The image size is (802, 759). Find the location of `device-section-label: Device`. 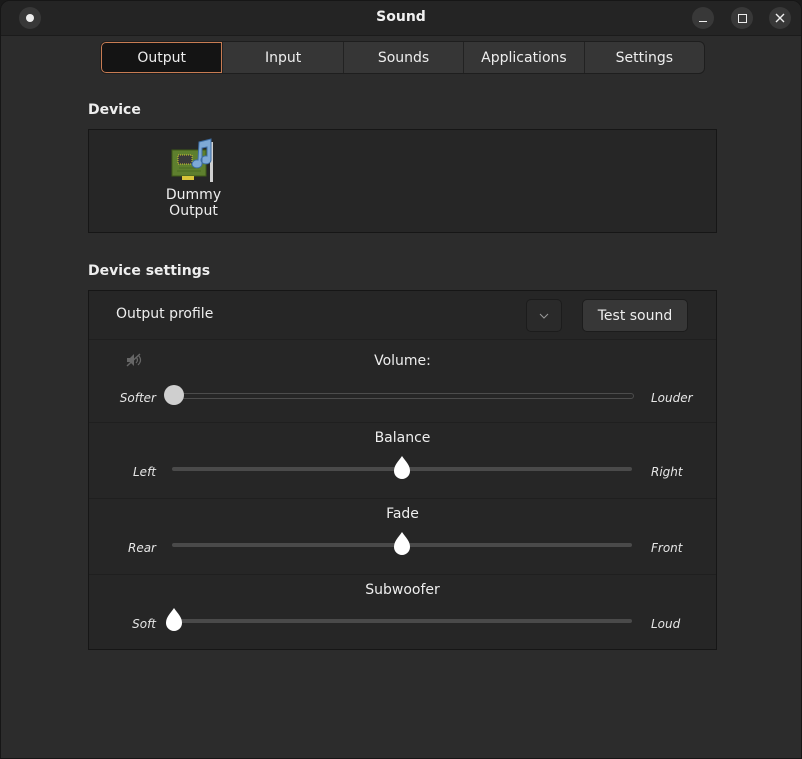

device-section-label: Device is located at coordinates (114, 110).